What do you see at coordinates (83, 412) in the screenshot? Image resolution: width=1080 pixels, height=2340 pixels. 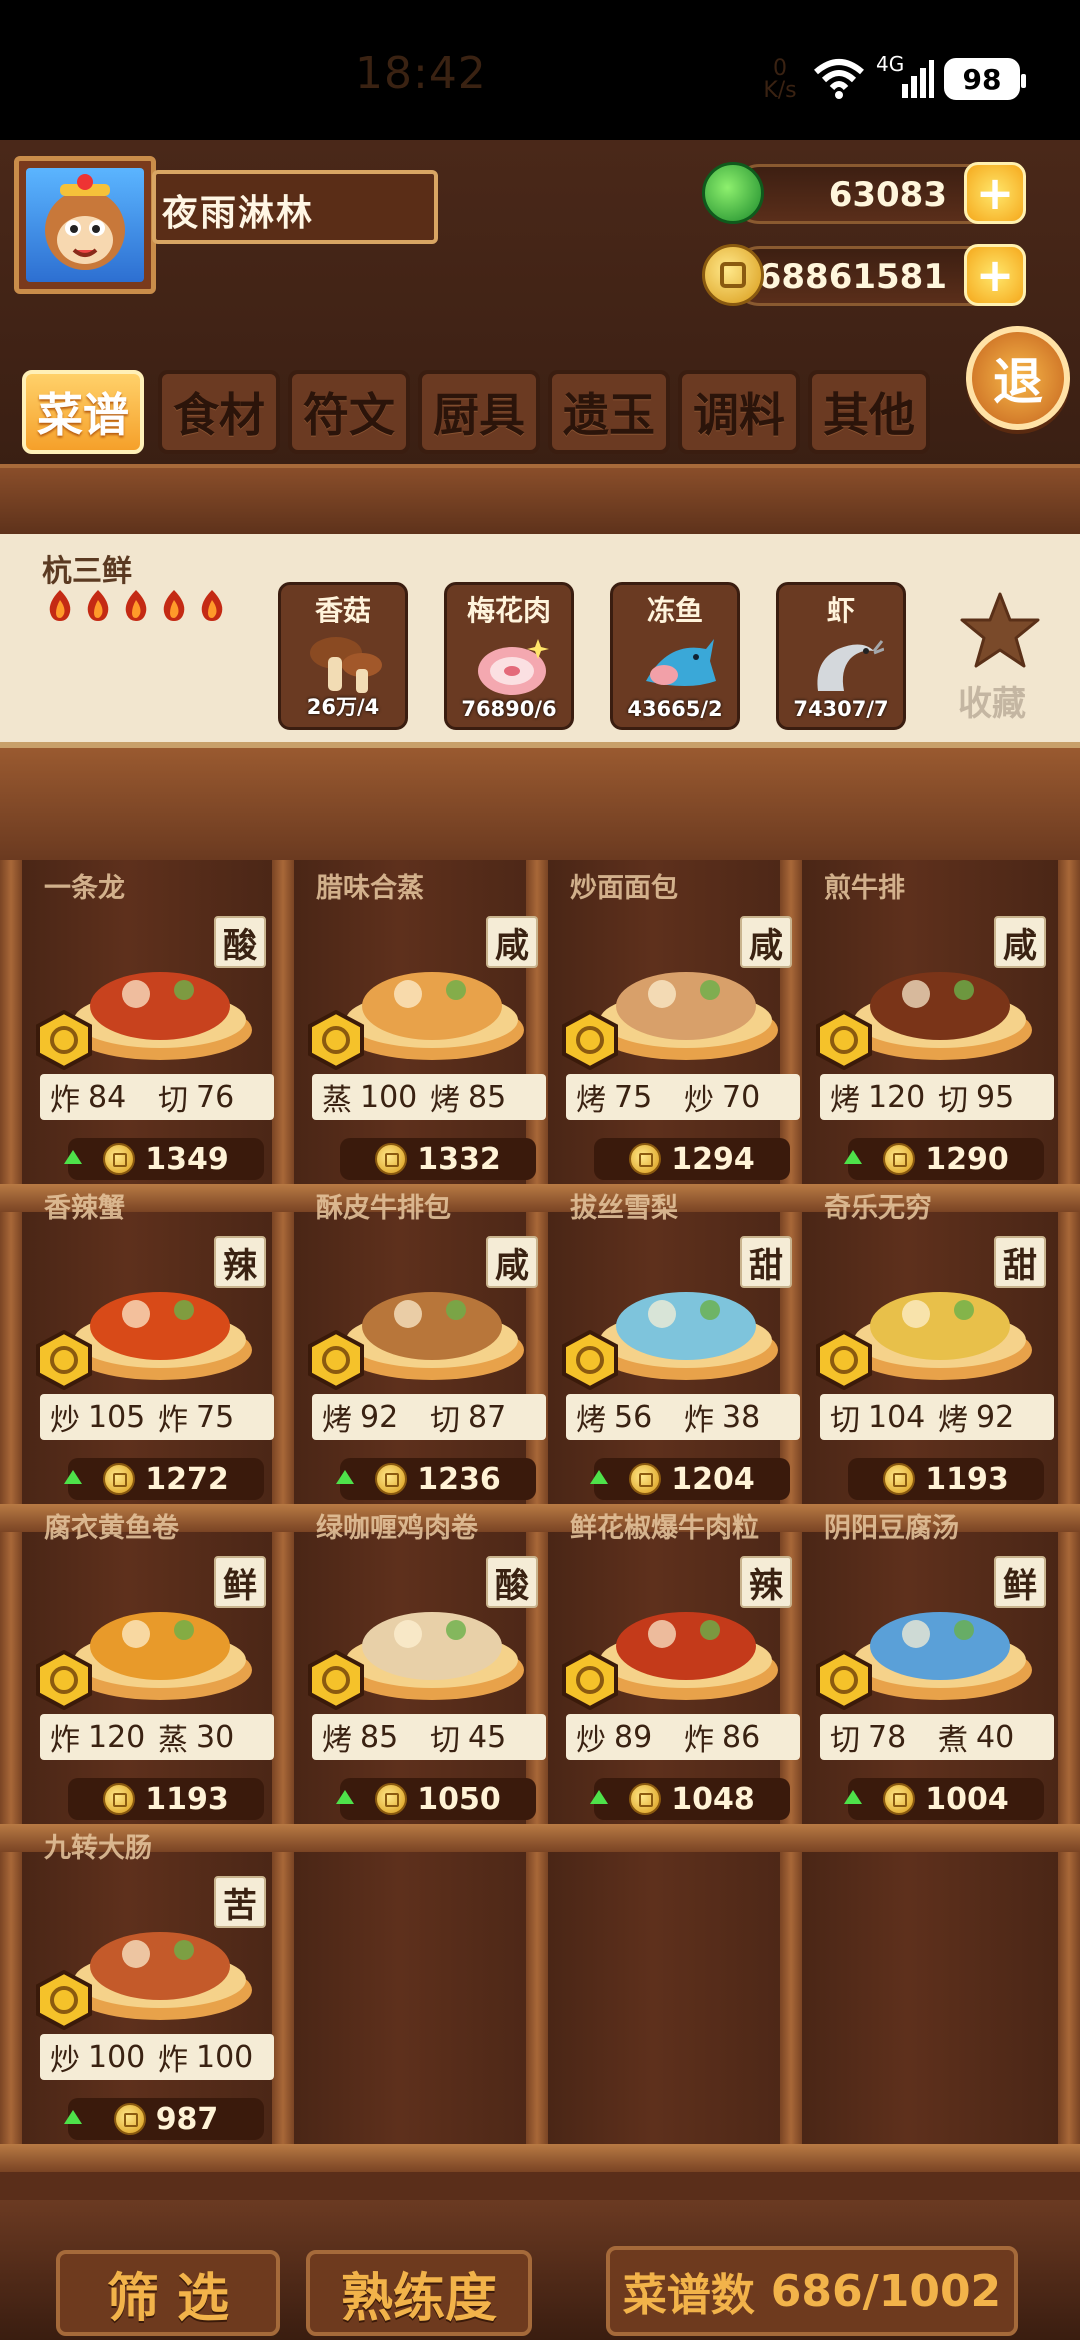 I see `tab-recipes: 菜谱` at bounding box center [83, 412].